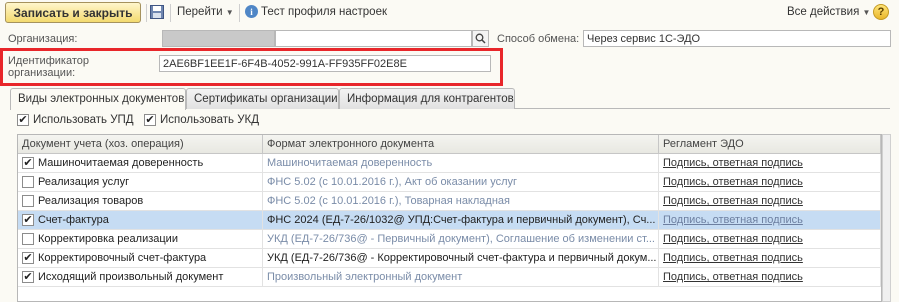 The width and height of the screenshot is (899, 302). I want to click on all-actions-menu: Все действия ▼, so click(828, 12).